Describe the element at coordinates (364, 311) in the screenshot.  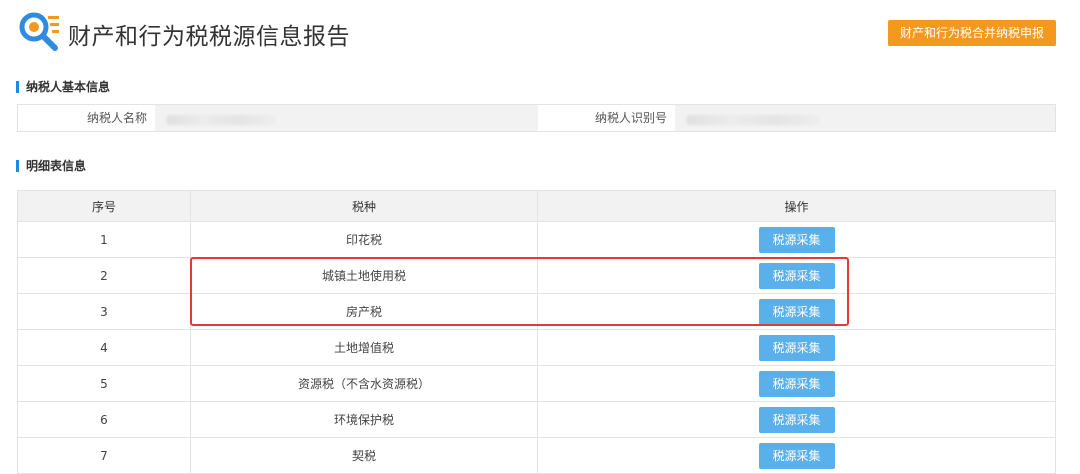
I see `row-tax: 房产税` at that location.